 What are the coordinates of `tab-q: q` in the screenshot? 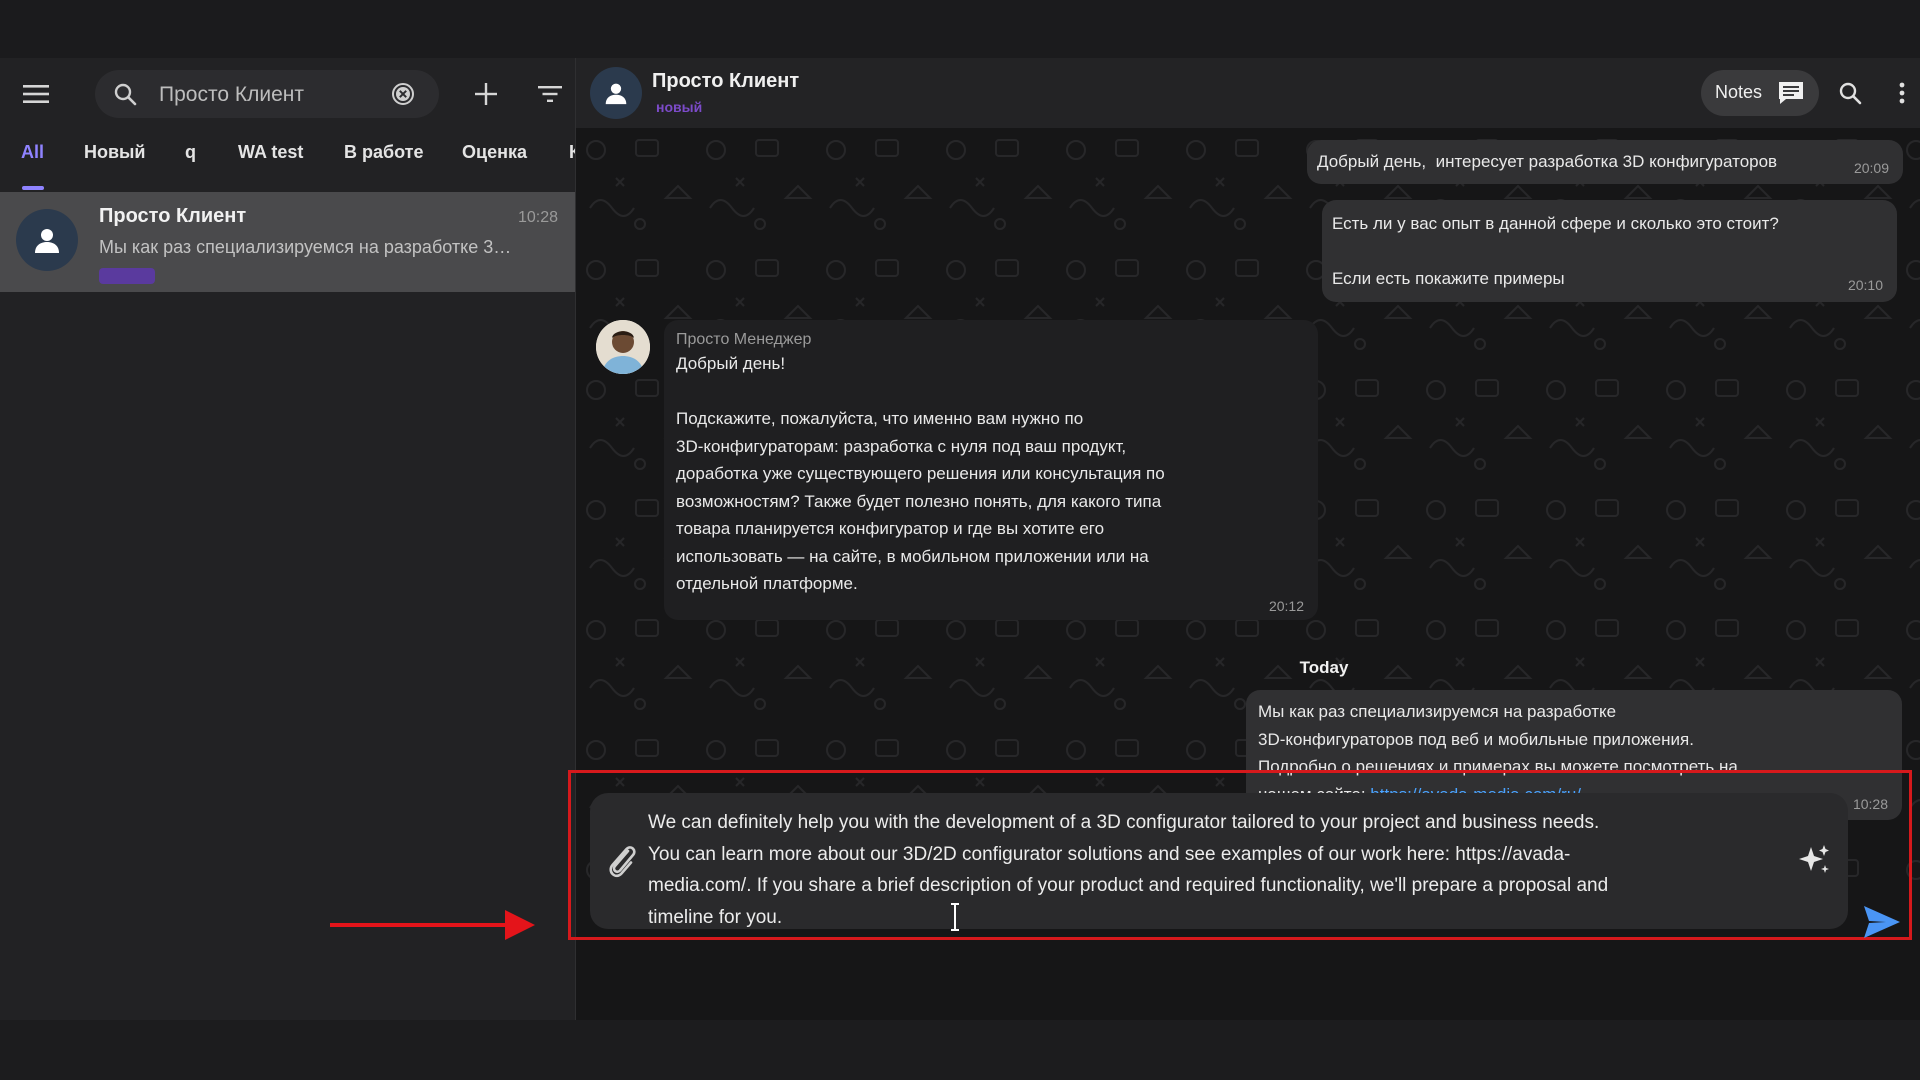 It's located at (190, 164).